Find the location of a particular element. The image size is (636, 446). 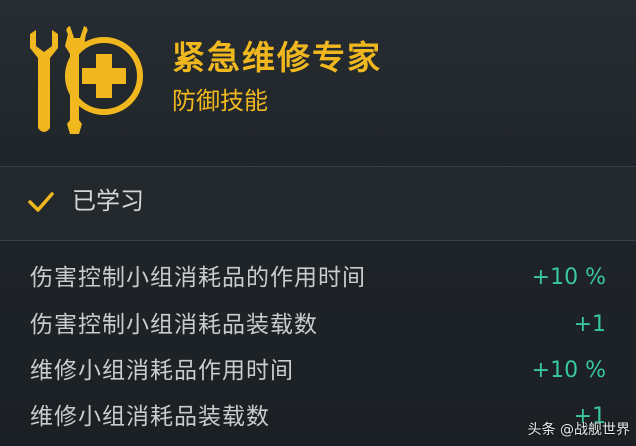

wrench-medkit-icon is located at coordinates (86, 80).